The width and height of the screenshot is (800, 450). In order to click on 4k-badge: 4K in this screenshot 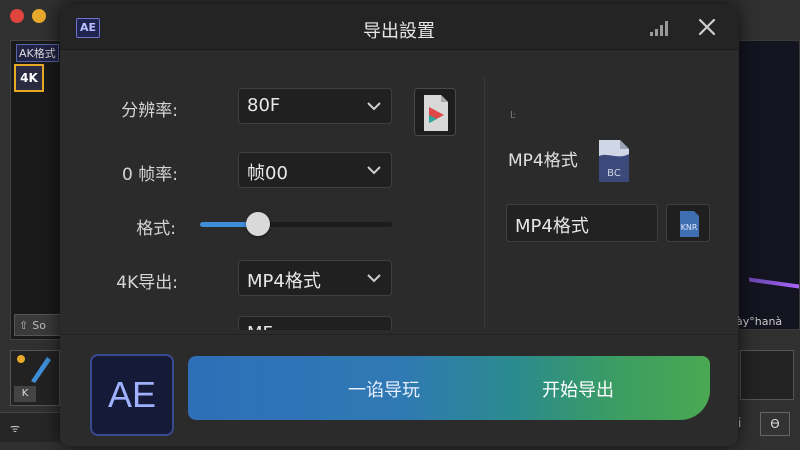, I will do `click(29, 78)`.